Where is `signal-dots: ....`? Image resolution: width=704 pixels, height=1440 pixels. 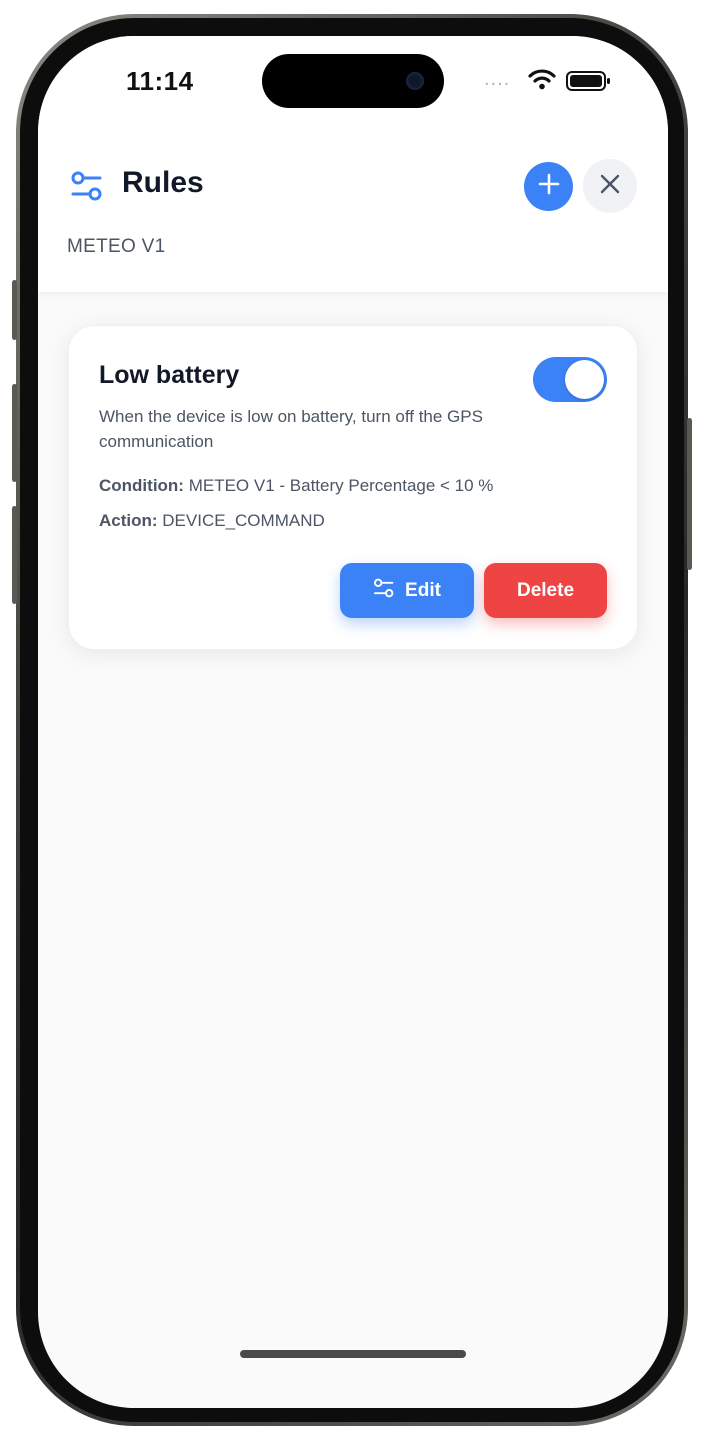
signal-dots: .... is located at coordinates (497, 79).